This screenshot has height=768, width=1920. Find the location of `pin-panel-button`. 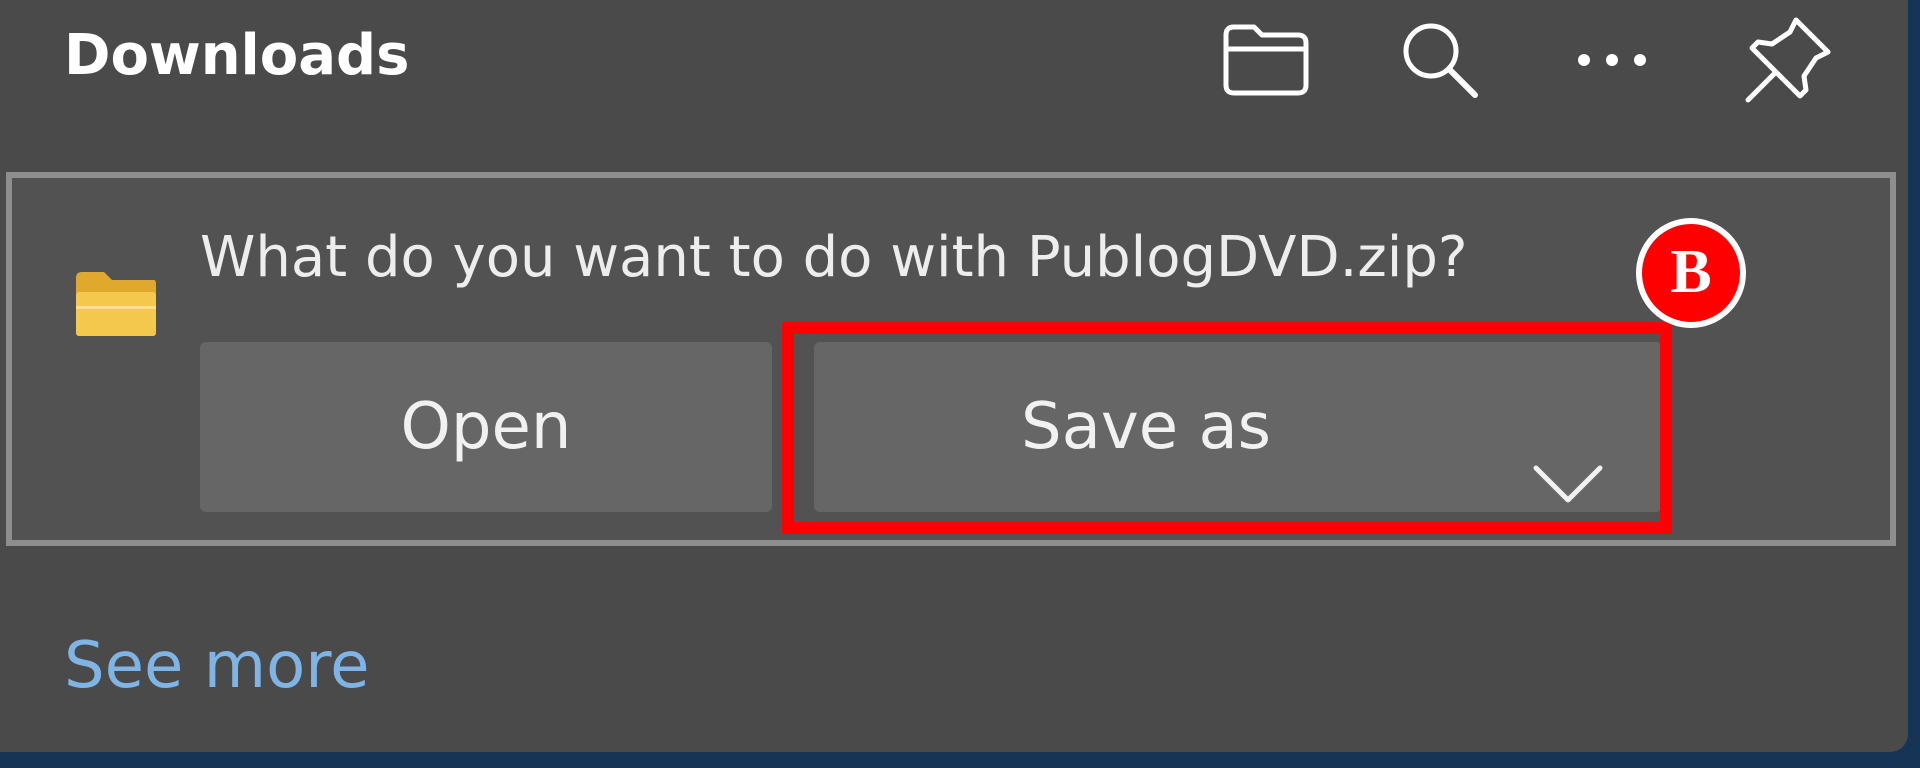

pin-panel-button is located at coordinates (1788, 60).